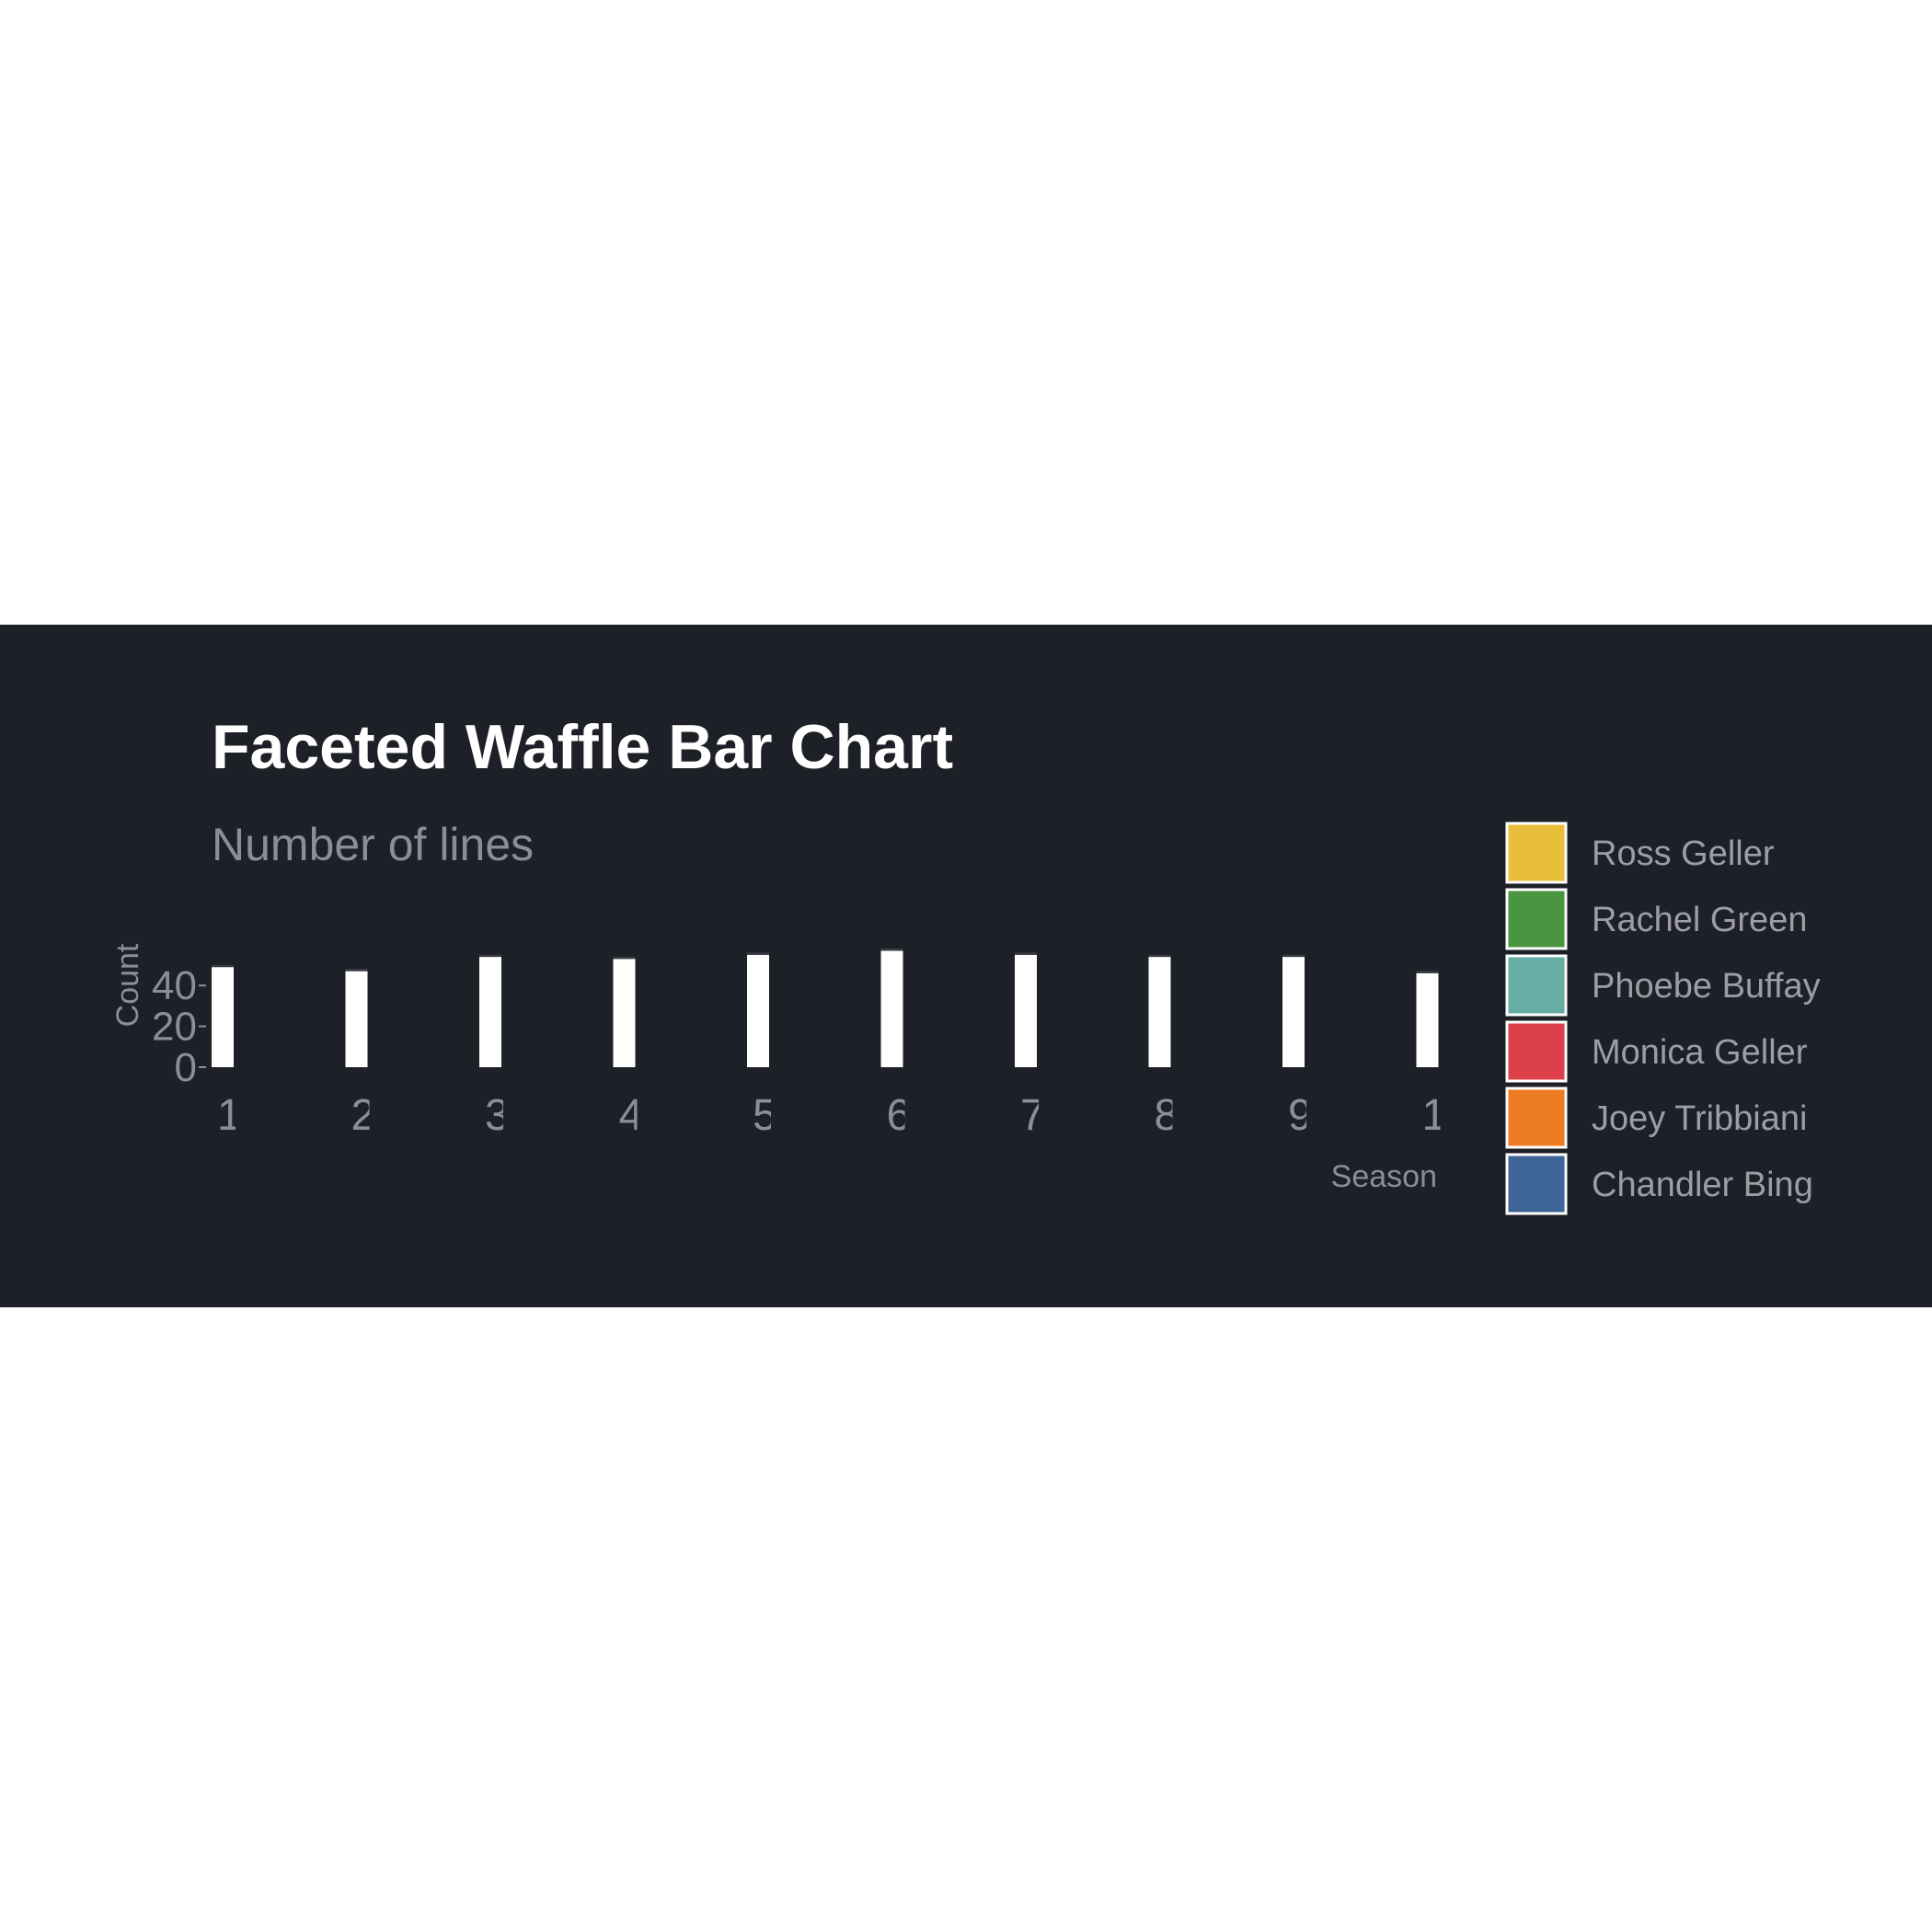 This screenshot has height=1932, width=1932. Describe the element at coordinates (1702, 1185) in the screenshot. I see `legend-label: Chandler Bing` at that location.